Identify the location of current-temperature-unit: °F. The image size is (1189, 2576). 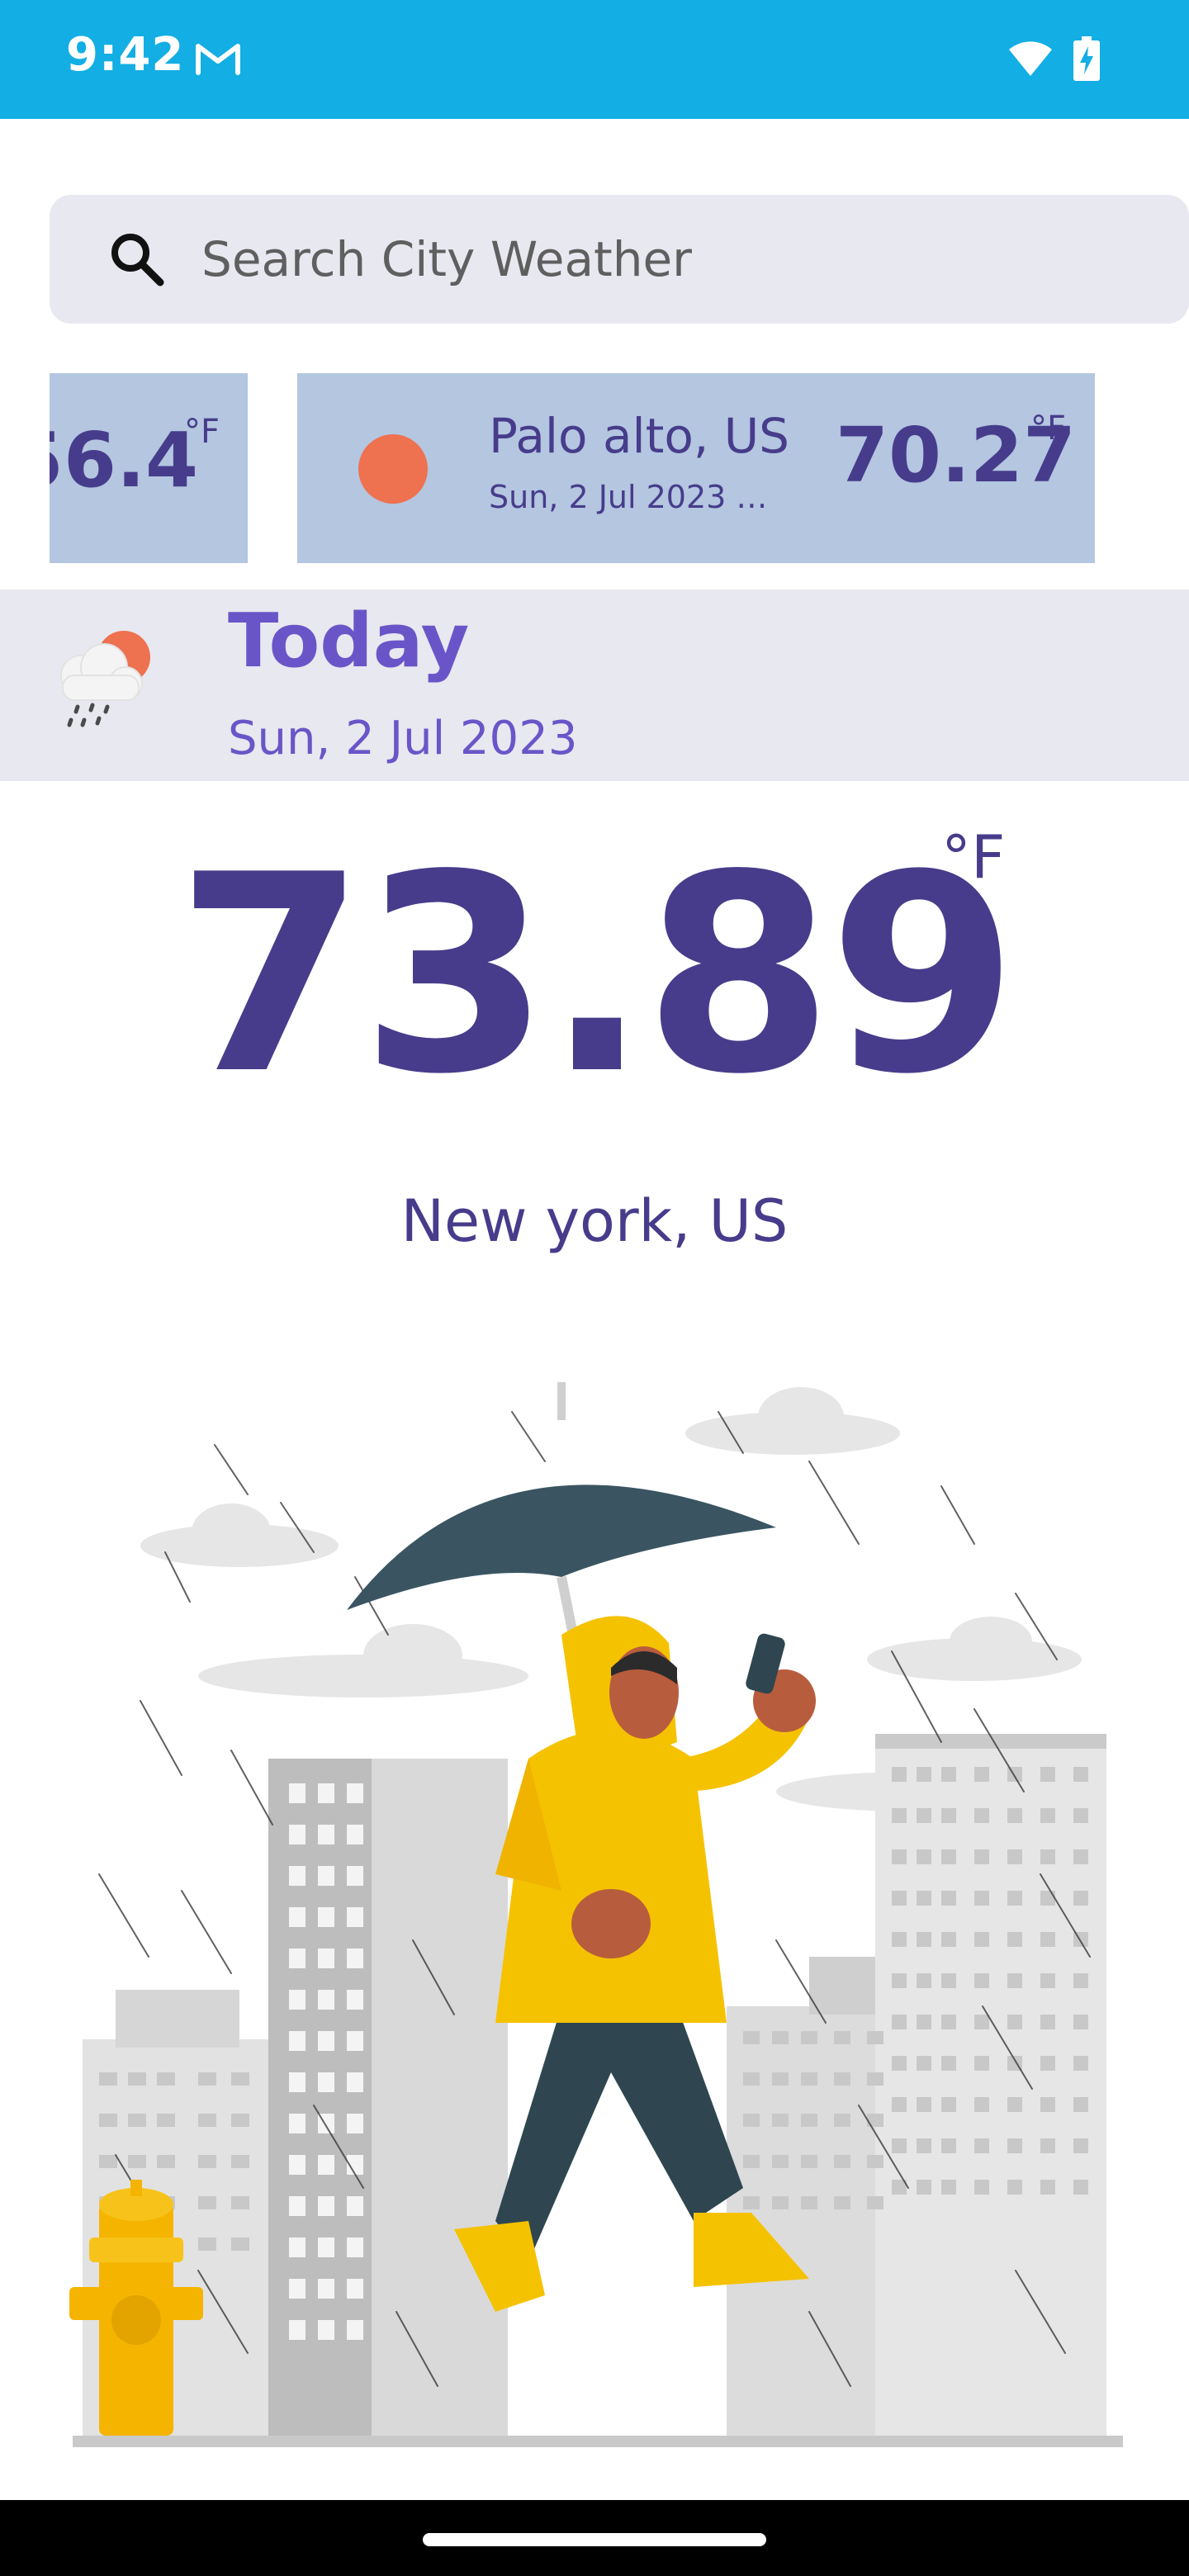
(973, 857).